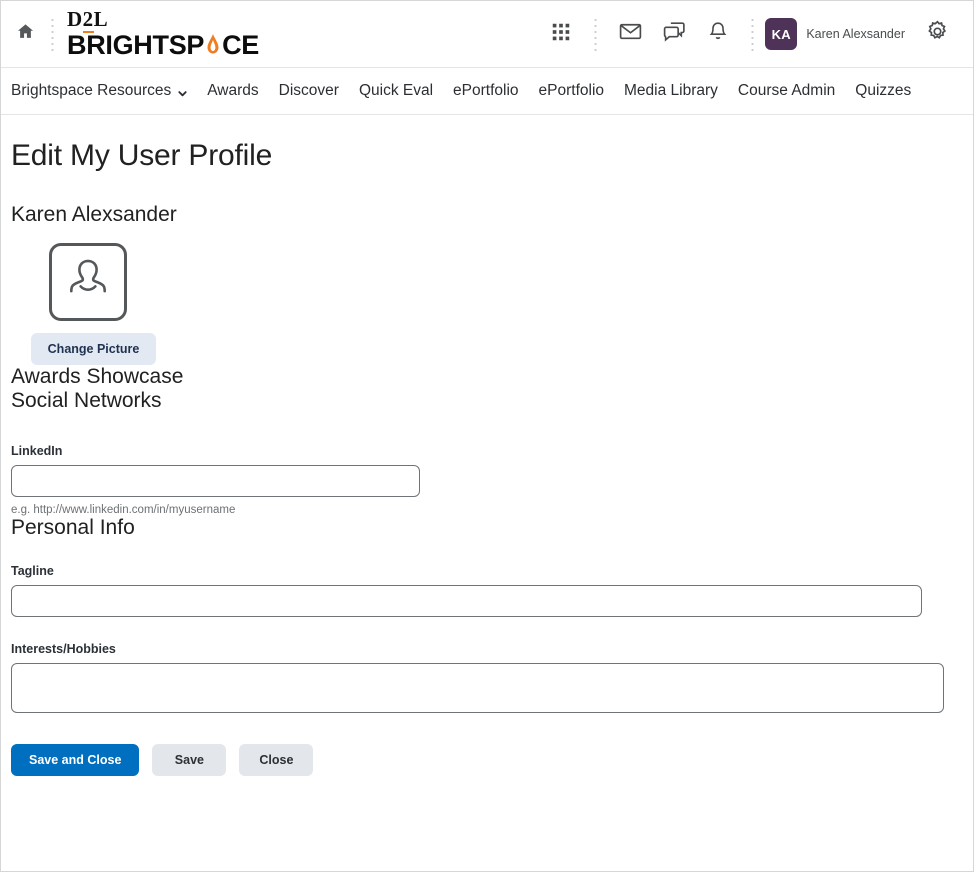  I want to click on update-alerts-button, so click(718, 34).